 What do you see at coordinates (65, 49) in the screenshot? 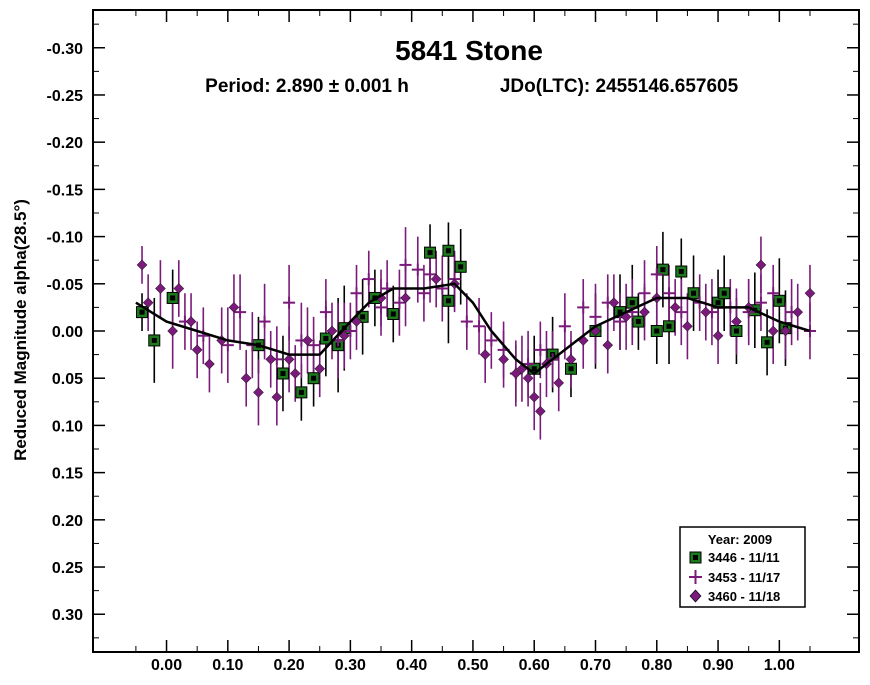
I see `y-tick-label: -0.30` at bounding box center [65, 49].